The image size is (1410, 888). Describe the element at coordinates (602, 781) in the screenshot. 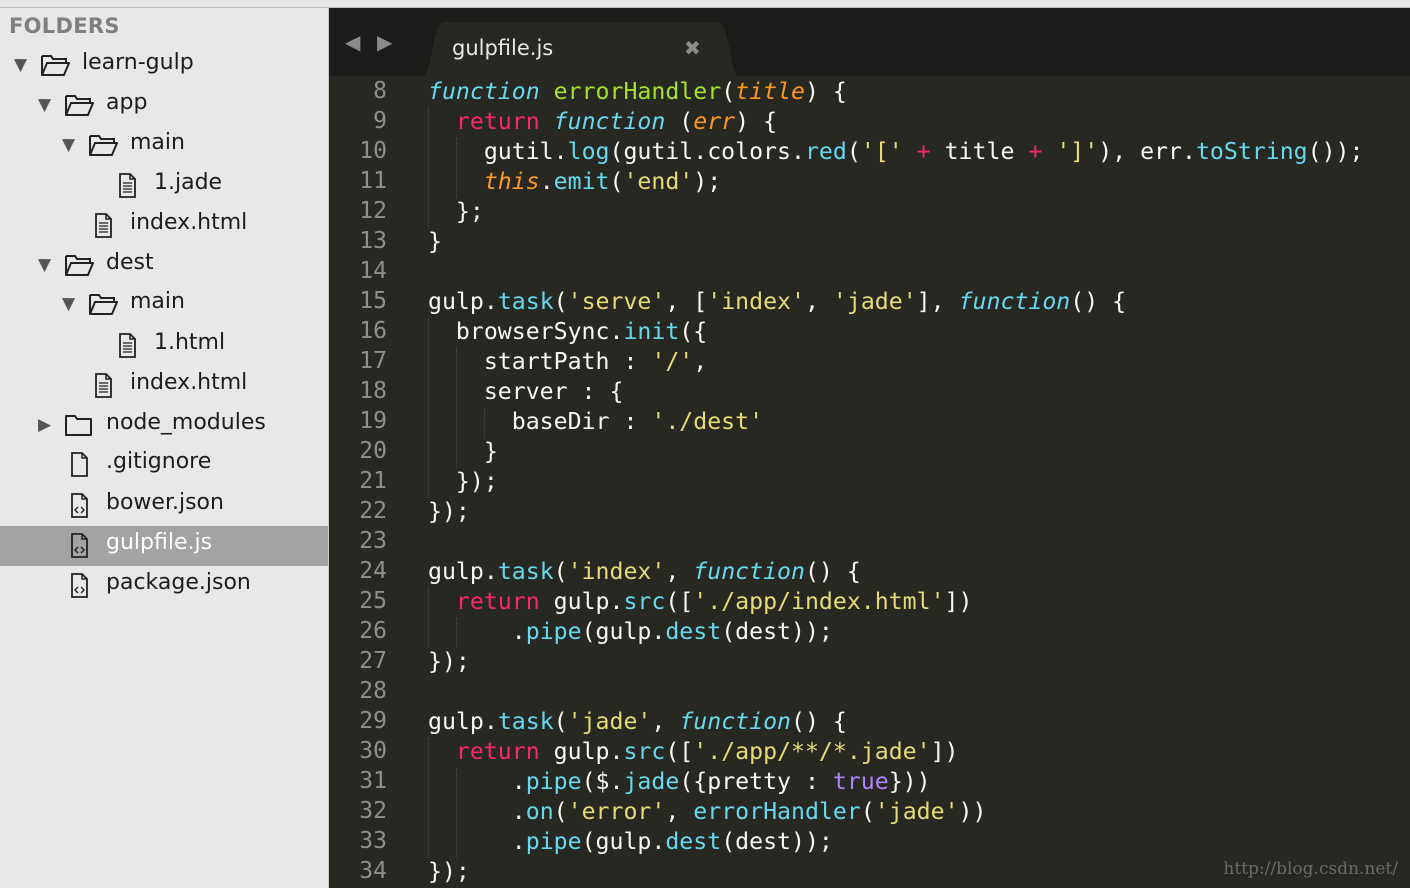

I see `code-token: ($.` at that location.